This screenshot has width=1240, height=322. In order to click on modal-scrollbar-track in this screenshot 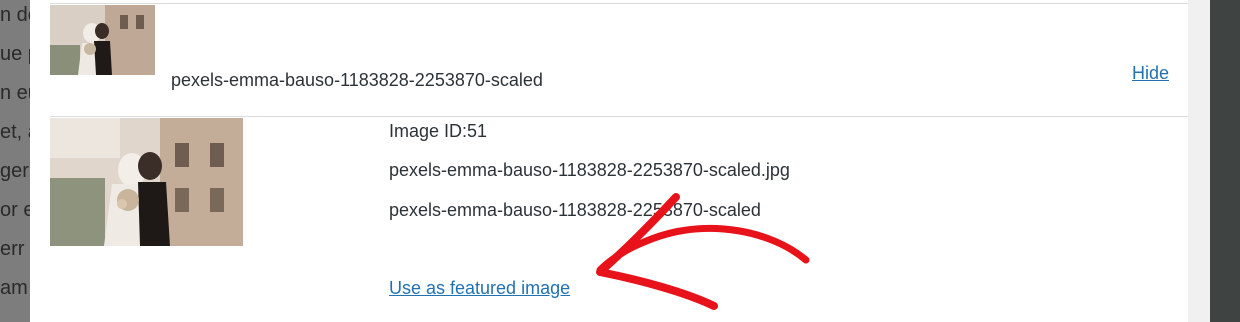, I will do `click(1199, 161)`.